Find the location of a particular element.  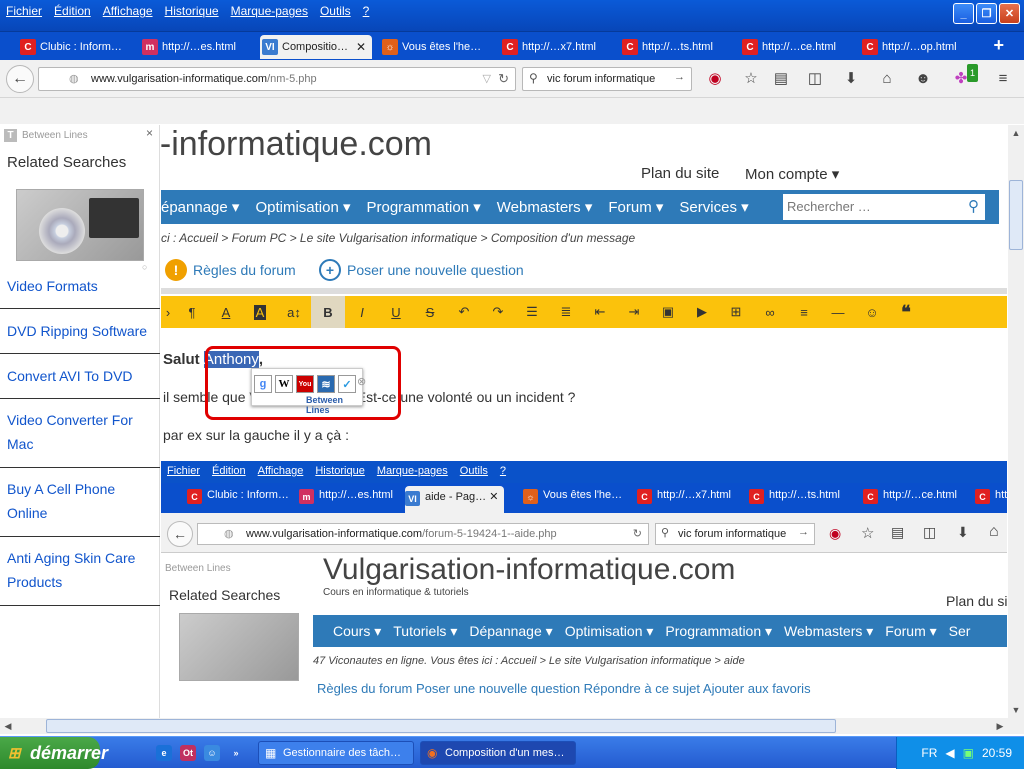

quicklaunch-more-icon: » is located at coordinates (236, 753).